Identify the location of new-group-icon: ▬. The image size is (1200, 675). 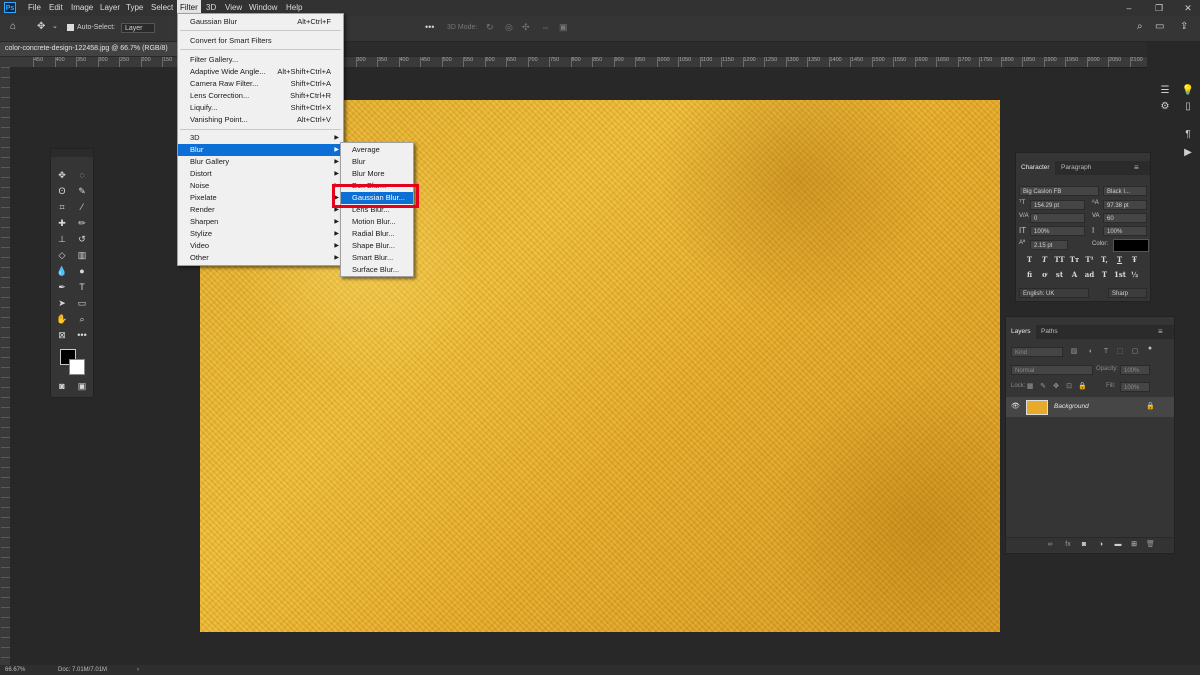
(1118, 545).